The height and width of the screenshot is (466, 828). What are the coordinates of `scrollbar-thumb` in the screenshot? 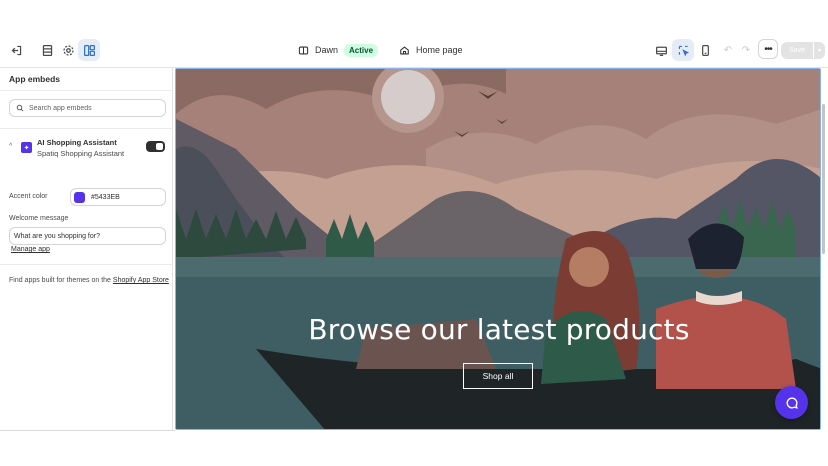 It's located at (823, 179).